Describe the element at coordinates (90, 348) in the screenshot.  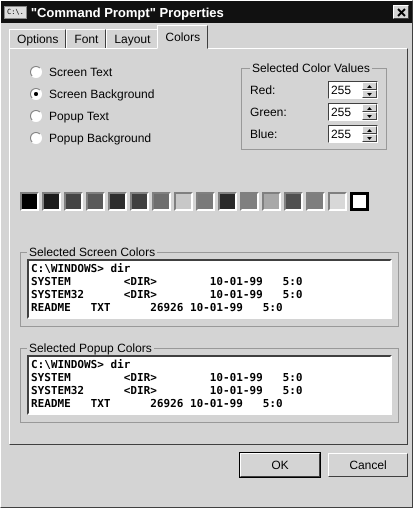
I see `group-title: Selected Popup Colors` at that location.